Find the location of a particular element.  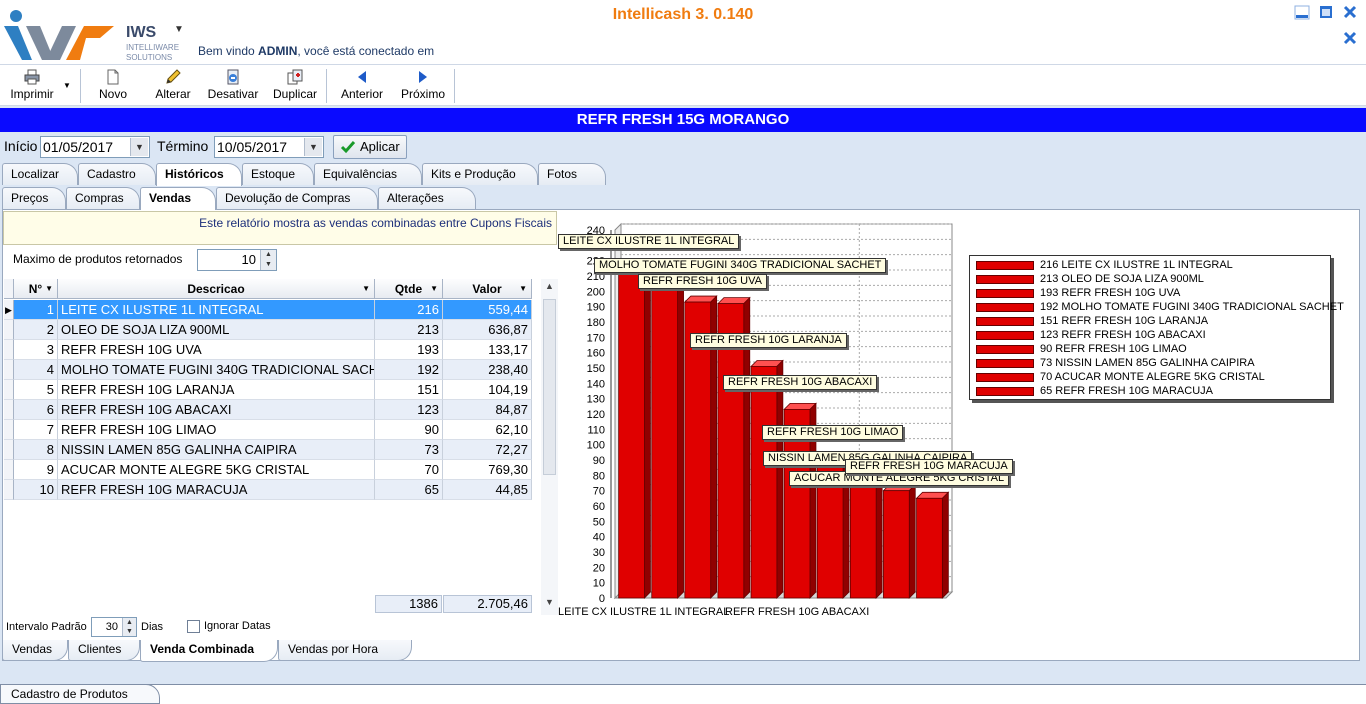

table-row: 3 REFR FRESH 10G UVA 193 133,17 is located at coordinates (268, 350).